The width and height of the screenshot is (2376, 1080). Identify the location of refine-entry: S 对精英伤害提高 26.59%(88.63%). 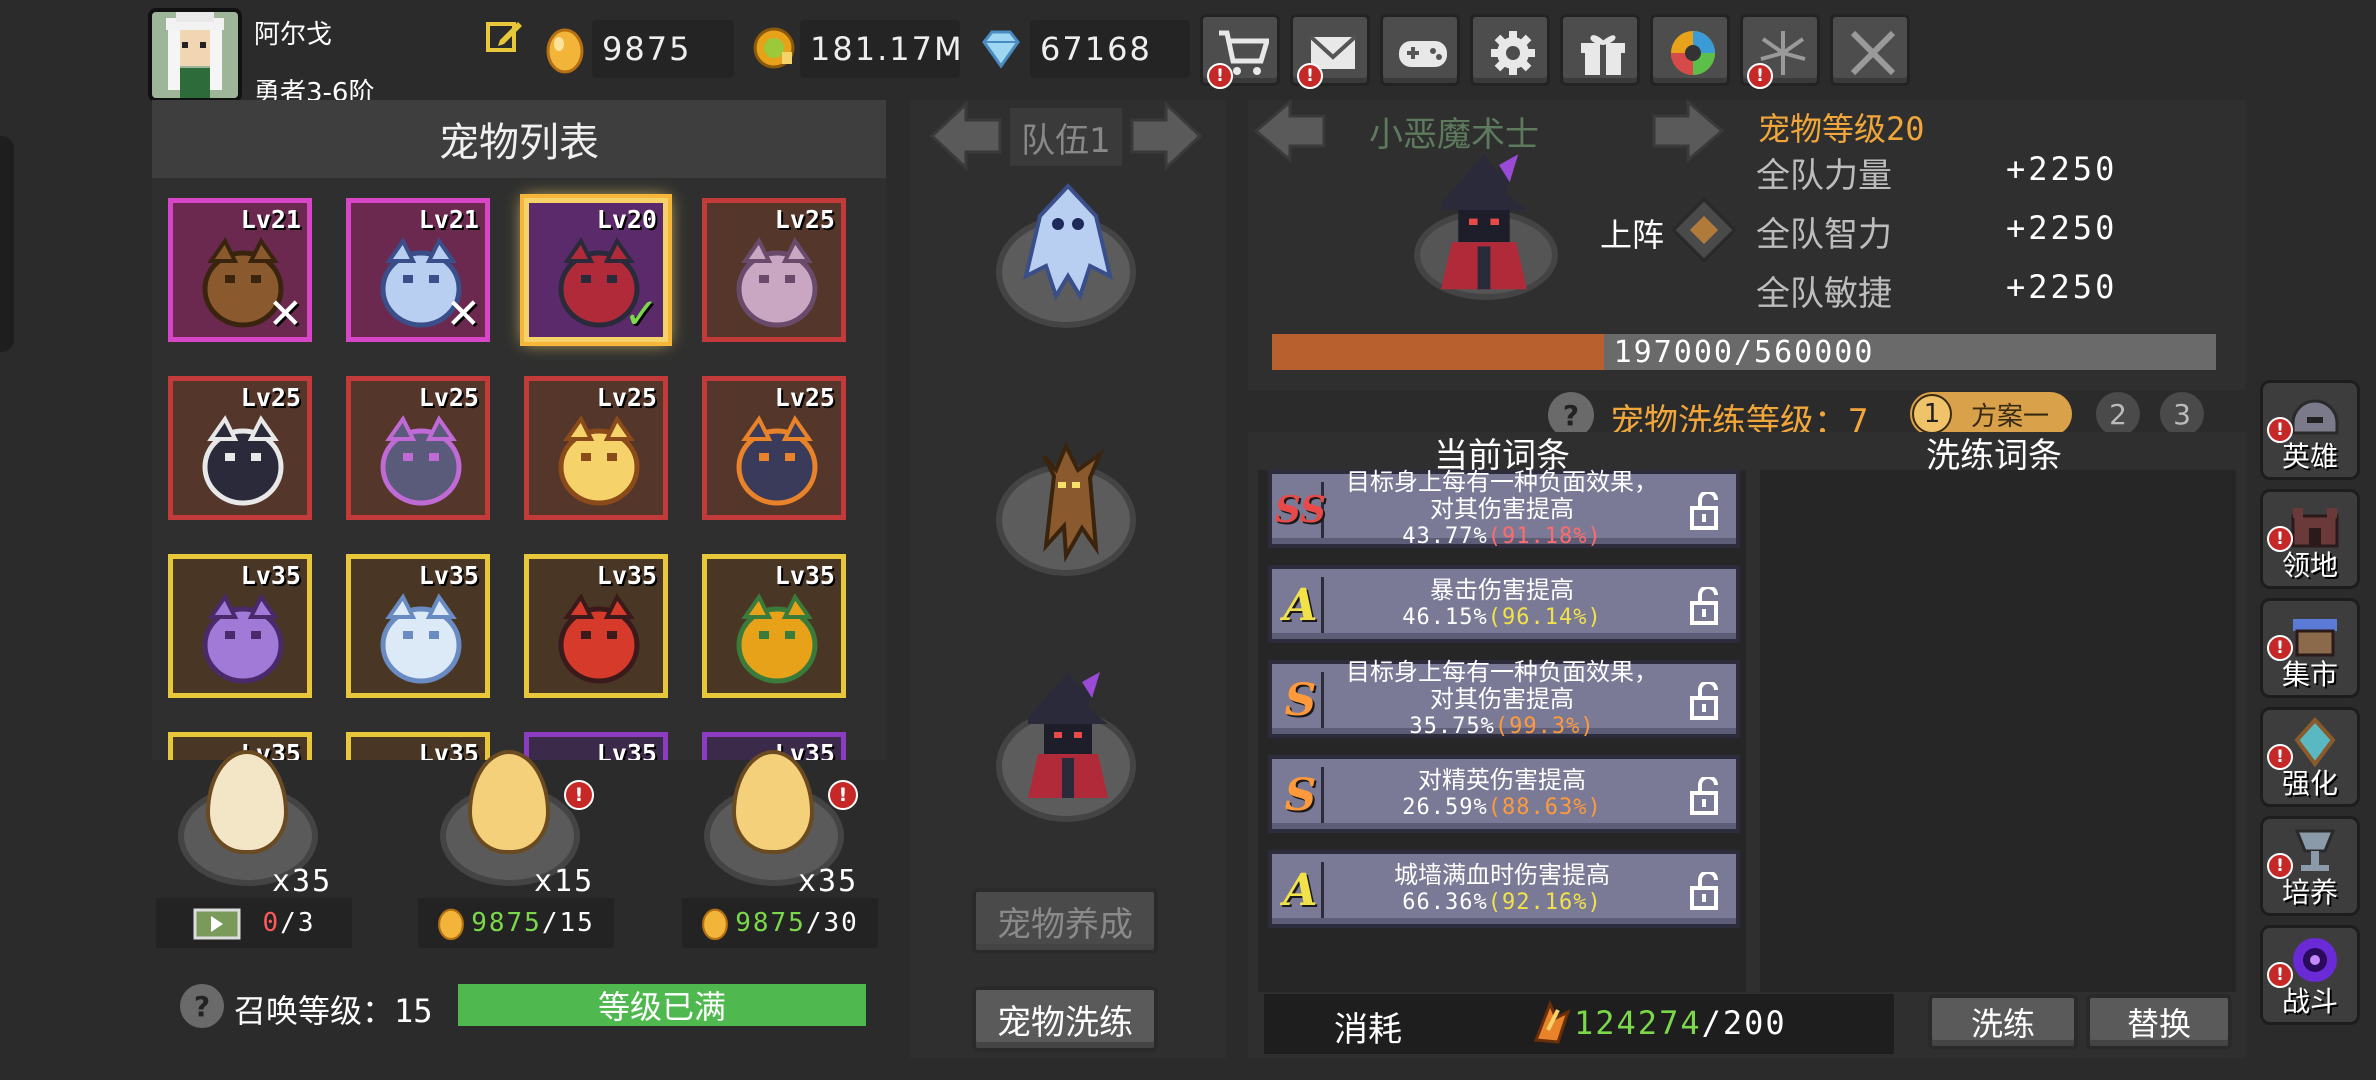
(1504, 794).